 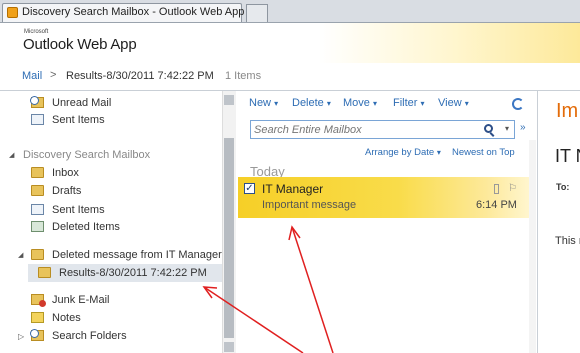 I want to click on message-time: 6:14 PM, so click(x=496, y=205).